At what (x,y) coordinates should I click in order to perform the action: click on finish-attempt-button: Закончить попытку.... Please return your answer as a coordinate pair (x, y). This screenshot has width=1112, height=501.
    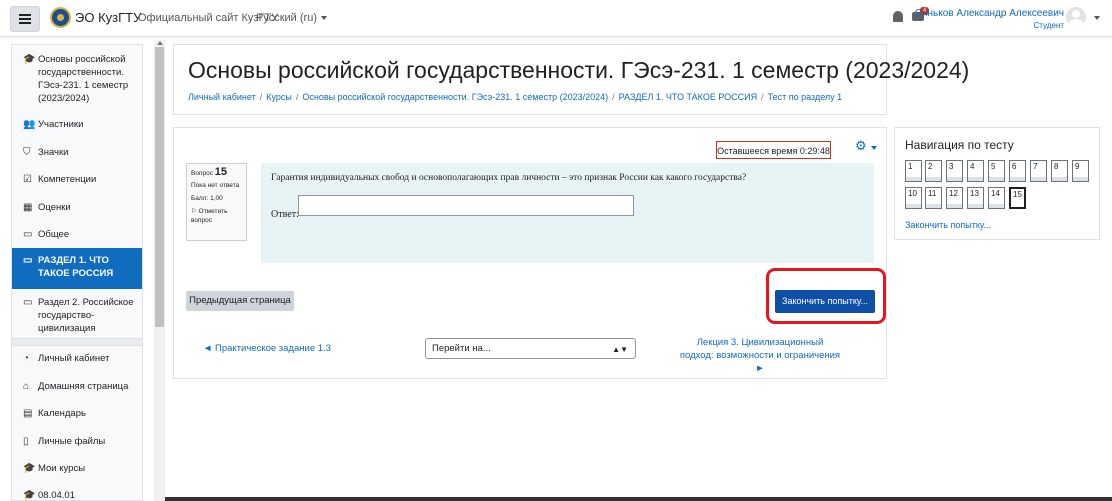
    Looking at the image, I should click on (825, 301).